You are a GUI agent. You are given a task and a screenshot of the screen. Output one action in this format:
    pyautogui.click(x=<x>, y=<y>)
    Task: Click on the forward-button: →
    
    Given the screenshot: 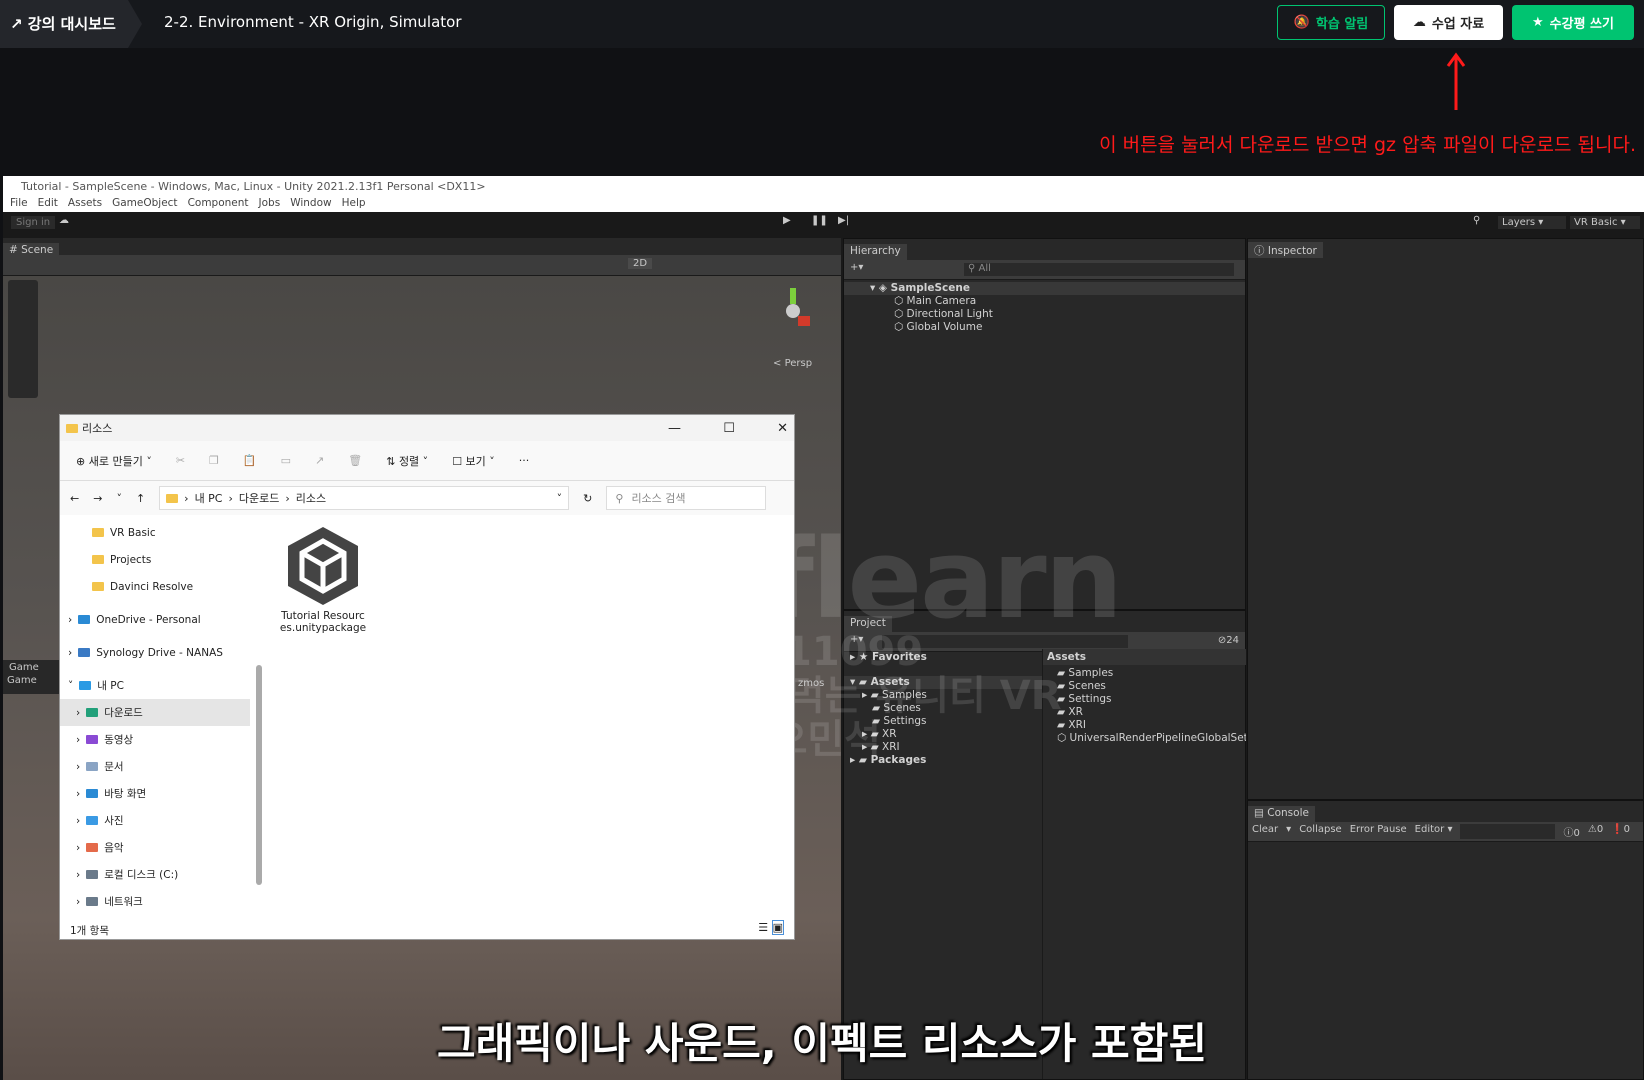 What is the action you would take?
    pyautogui.click(x=97, y=498)
    